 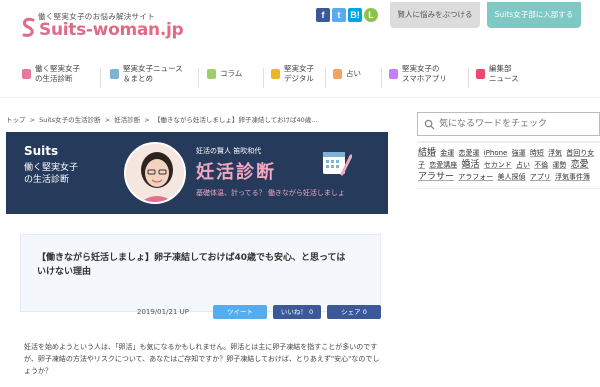 I want to click on breadcrumb-diagnosis: Suits女子の生活診断, so click(x=70, y=120).